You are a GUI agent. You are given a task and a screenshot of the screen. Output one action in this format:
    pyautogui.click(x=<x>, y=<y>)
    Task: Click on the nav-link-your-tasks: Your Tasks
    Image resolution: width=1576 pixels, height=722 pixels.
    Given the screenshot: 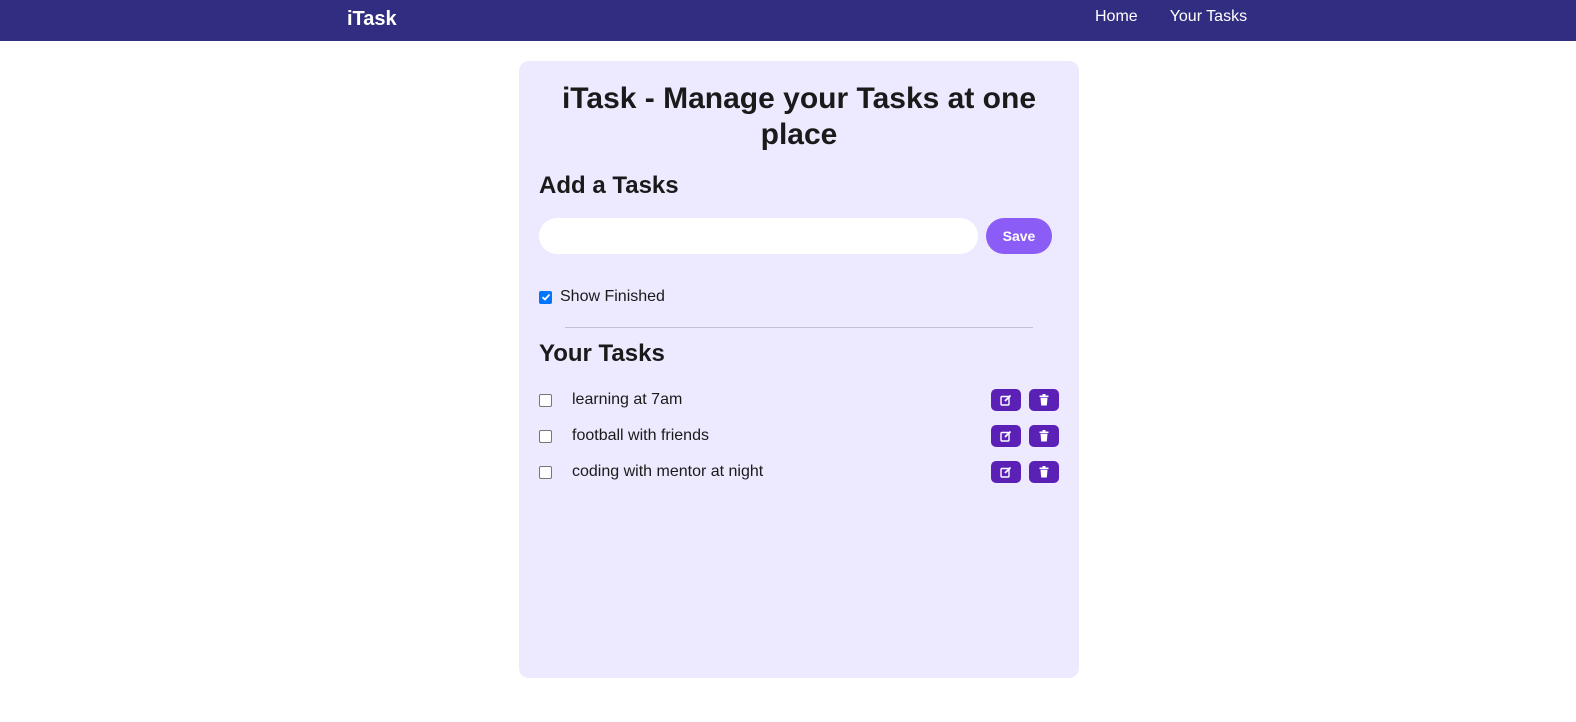 What is the action you would take?
    pyautogui.click(x=1208, y=17)
    